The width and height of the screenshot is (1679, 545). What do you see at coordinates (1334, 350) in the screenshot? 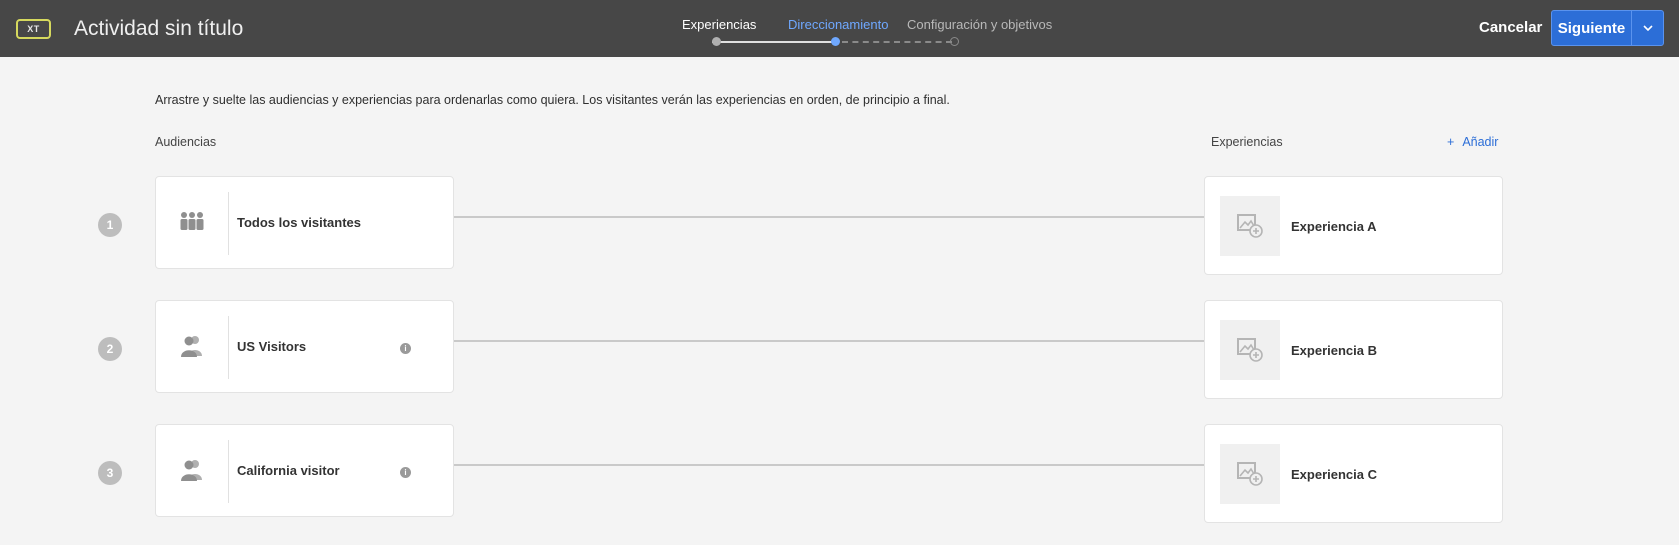
I see `experience-name: Experiencia B` at bounding box center [1334, 350].